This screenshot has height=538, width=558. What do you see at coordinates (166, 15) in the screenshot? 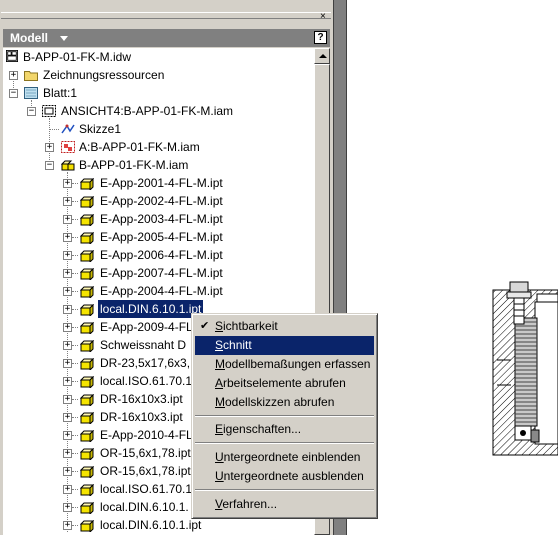
I see `panel-grip-bar` at bounding box center [166, 15].